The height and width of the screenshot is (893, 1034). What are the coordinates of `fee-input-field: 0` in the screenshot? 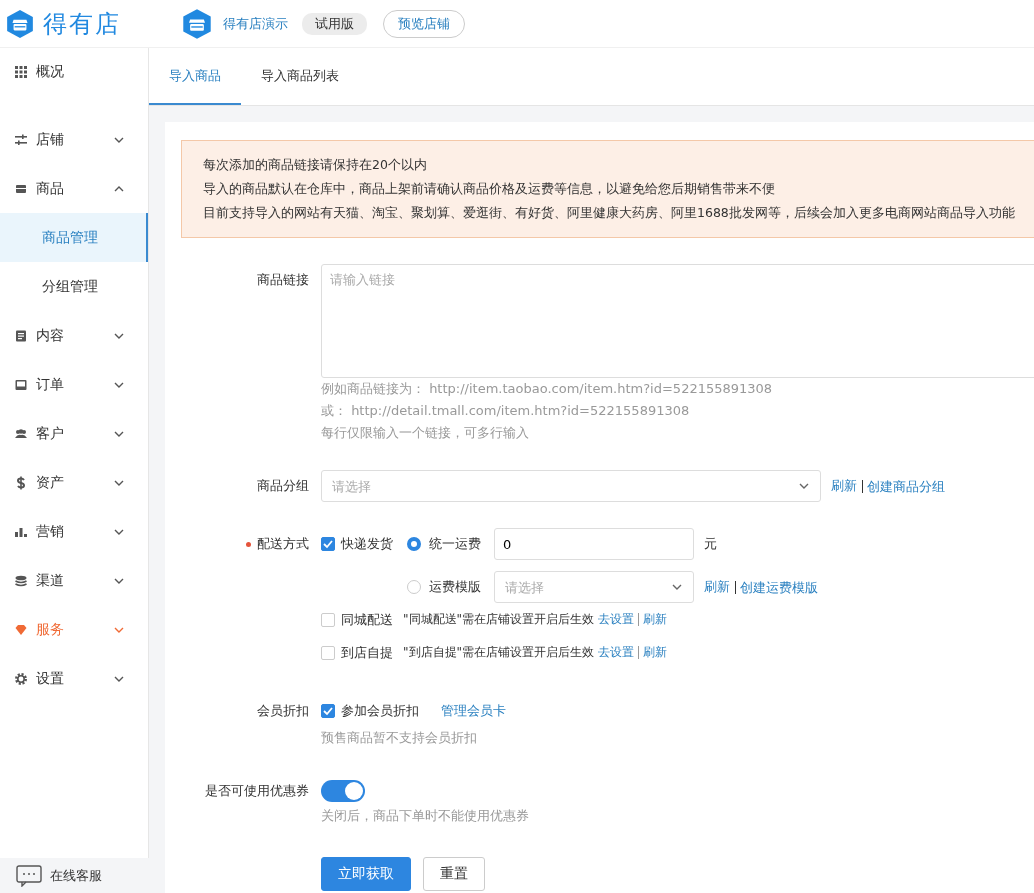 It's located at (594, 544).